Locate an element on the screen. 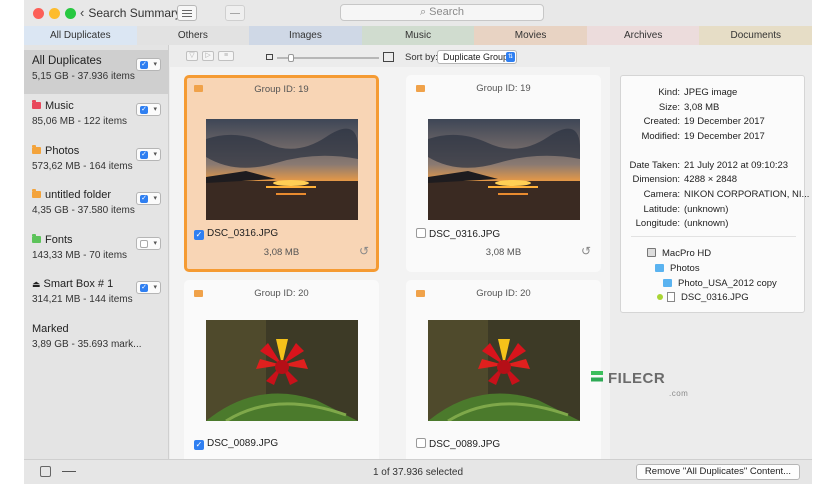  sidebar-item-photos: Photos 573,62 MB - 164 items ✓ ▾ is located at coordinates (96, 162).